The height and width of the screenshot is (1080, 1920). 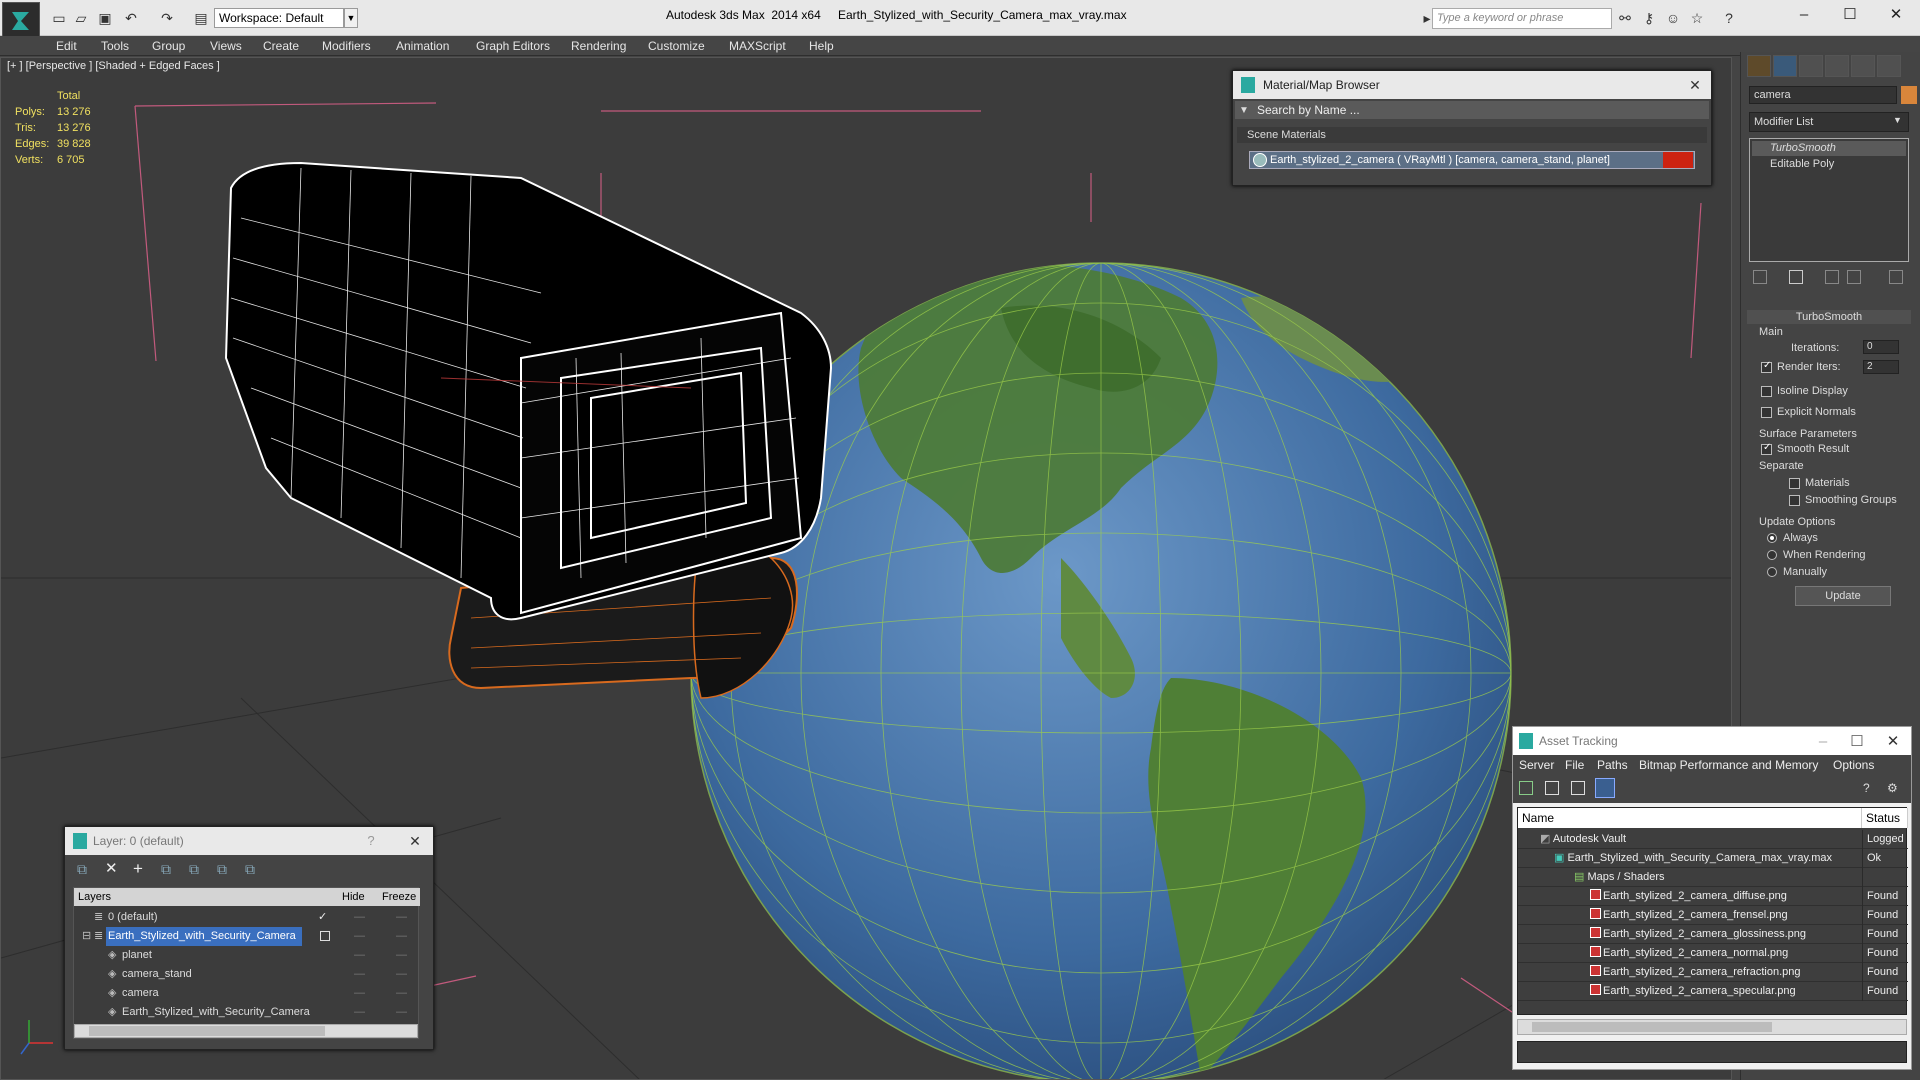 What do you see at coordinates (1526, 788) in the screenshot?
I see `refresh-icon` at bounding box center [1526, 788].